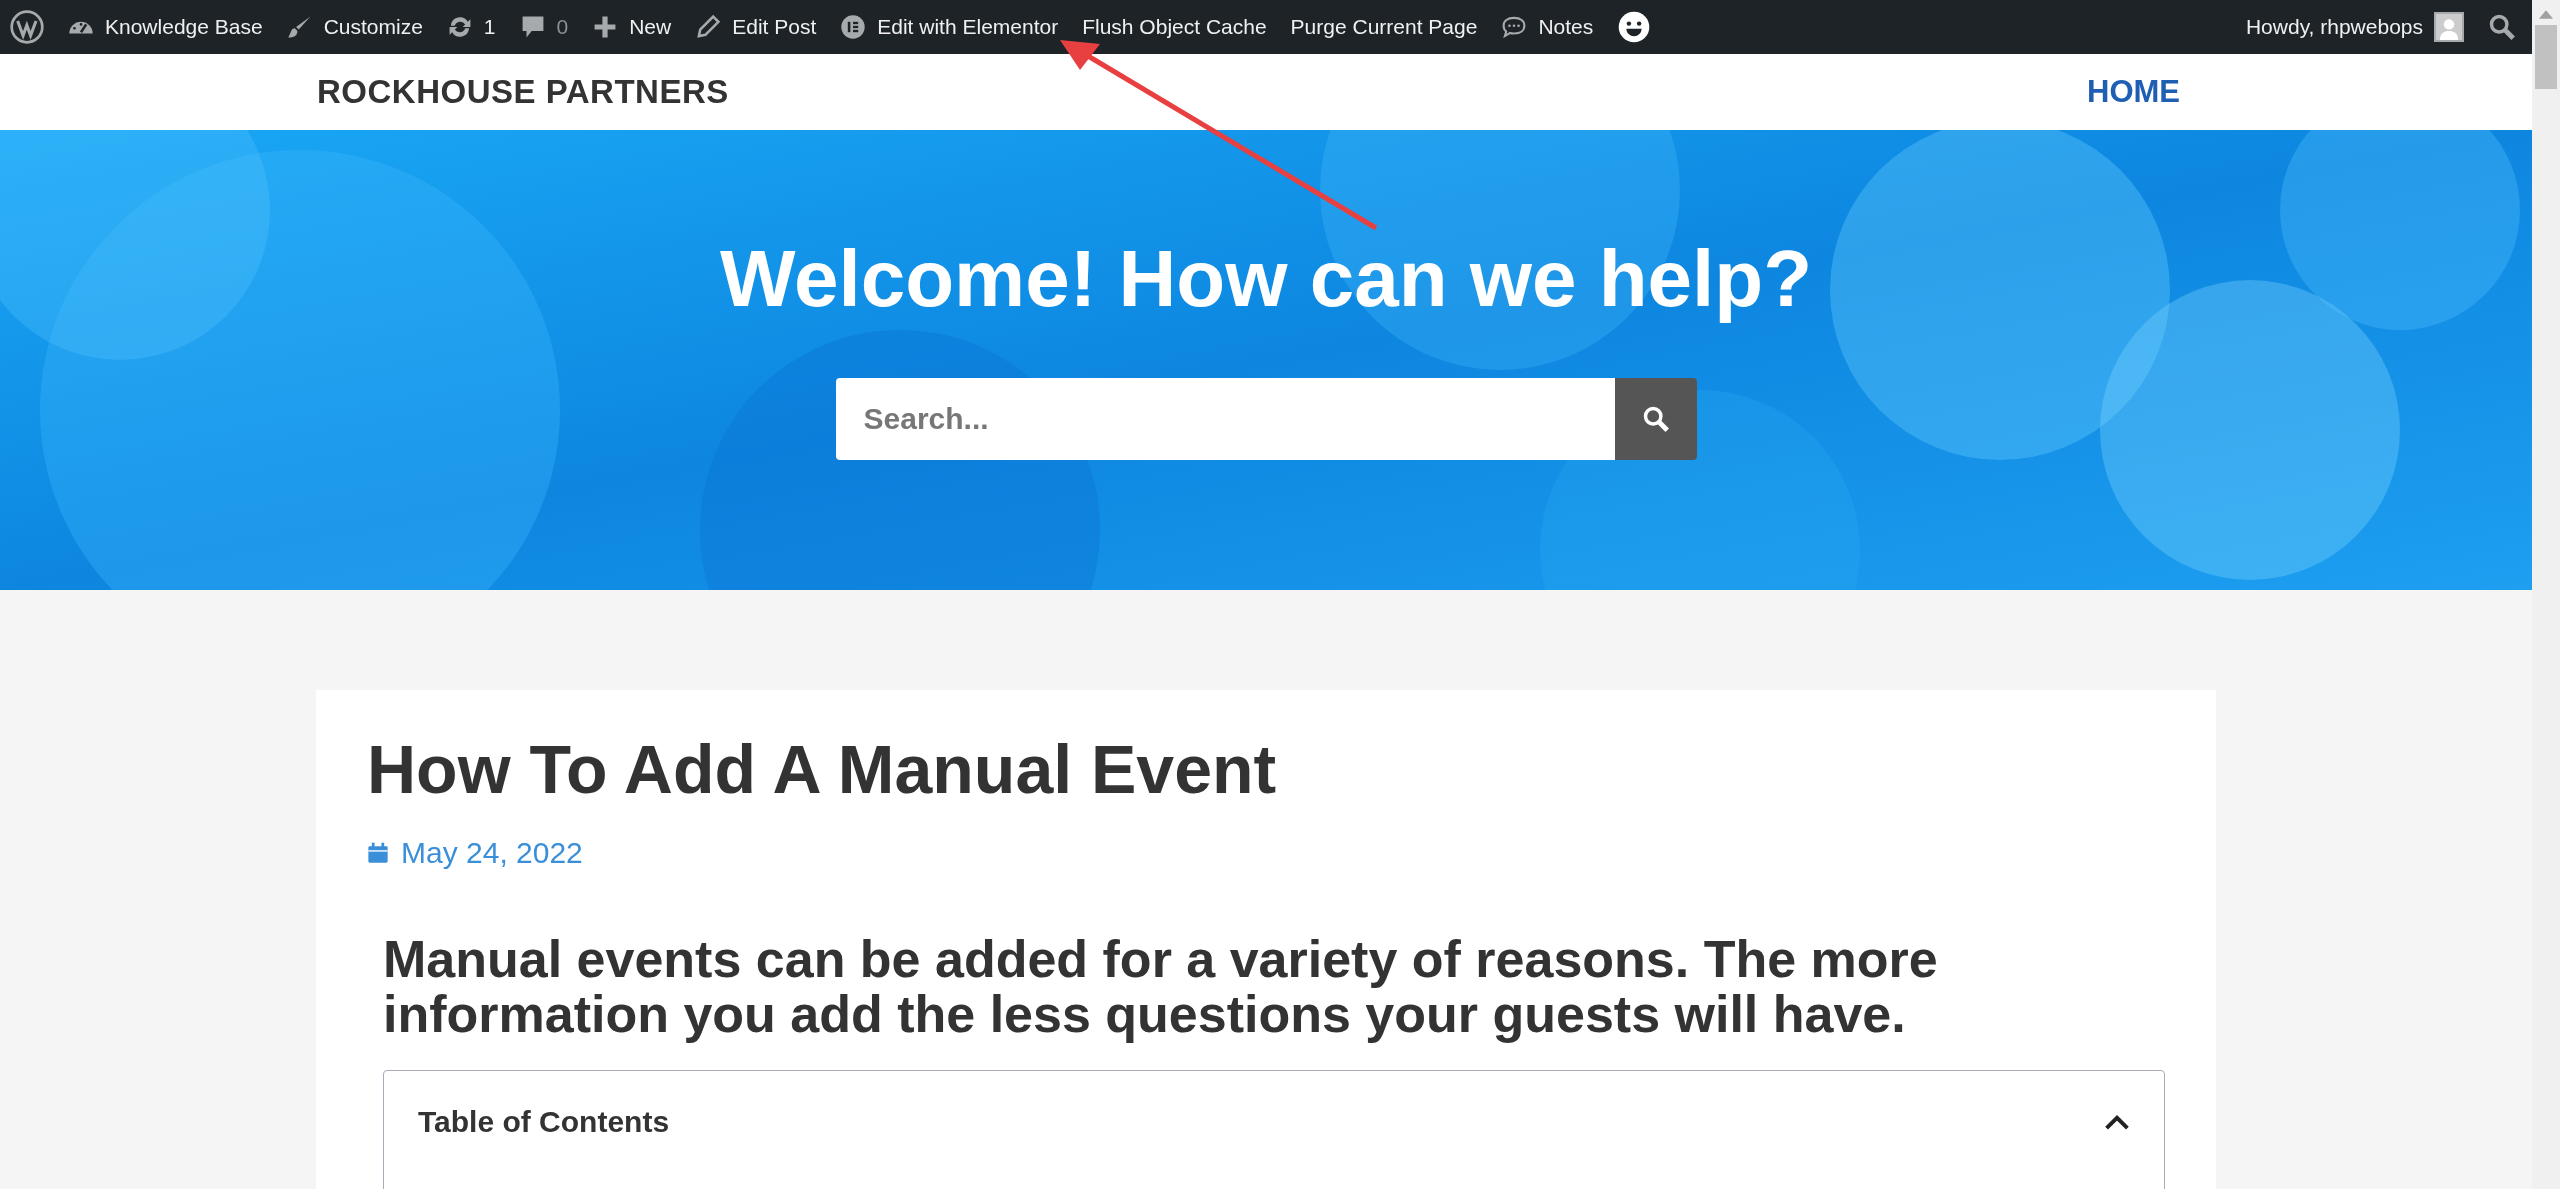 This screenshot has height=1189, width=2560. I want to click on smiley-icon, so click(1634, 27).